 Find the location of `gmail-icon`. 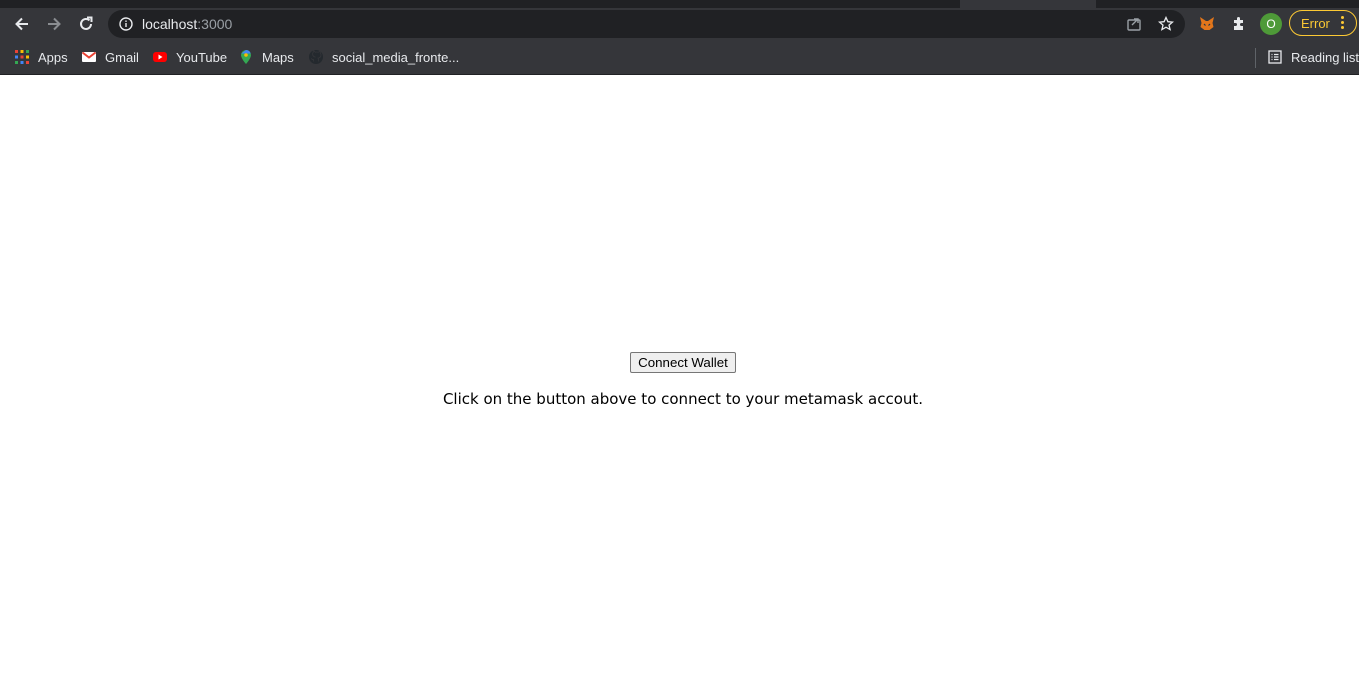

gmail-icon is located at coordinates (89, 57).